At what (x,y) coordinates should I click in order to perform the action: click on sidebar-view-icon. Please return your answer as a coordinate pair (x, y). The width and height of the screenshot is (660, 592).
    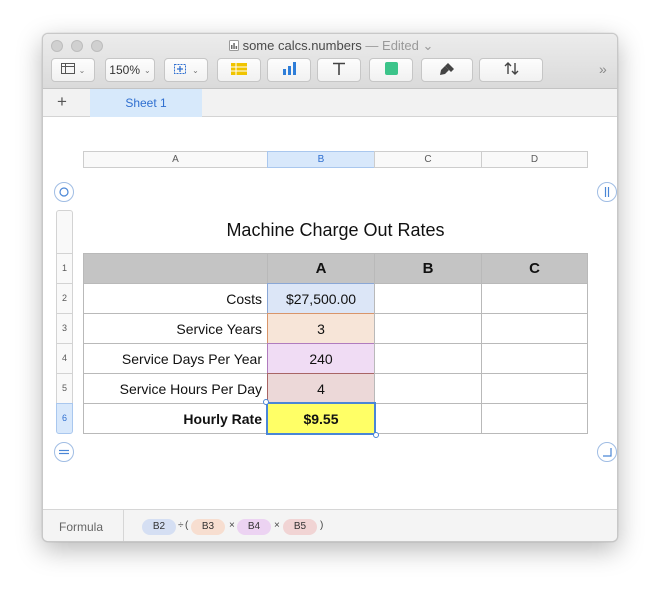
    Looking at the image, I should click on (67, 70).